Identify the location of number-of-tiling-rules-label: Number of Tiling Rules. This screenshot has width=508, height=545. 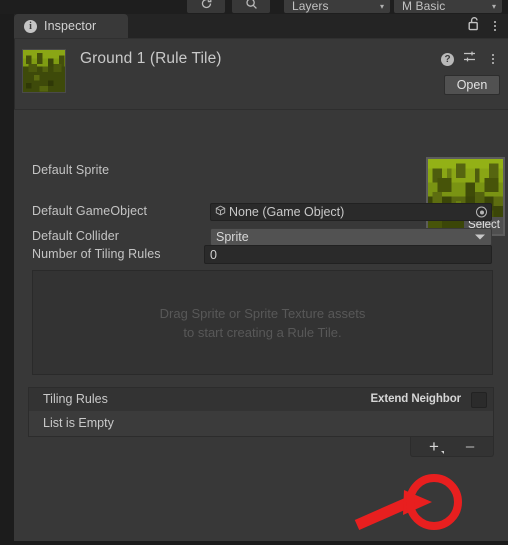
(96, 254).